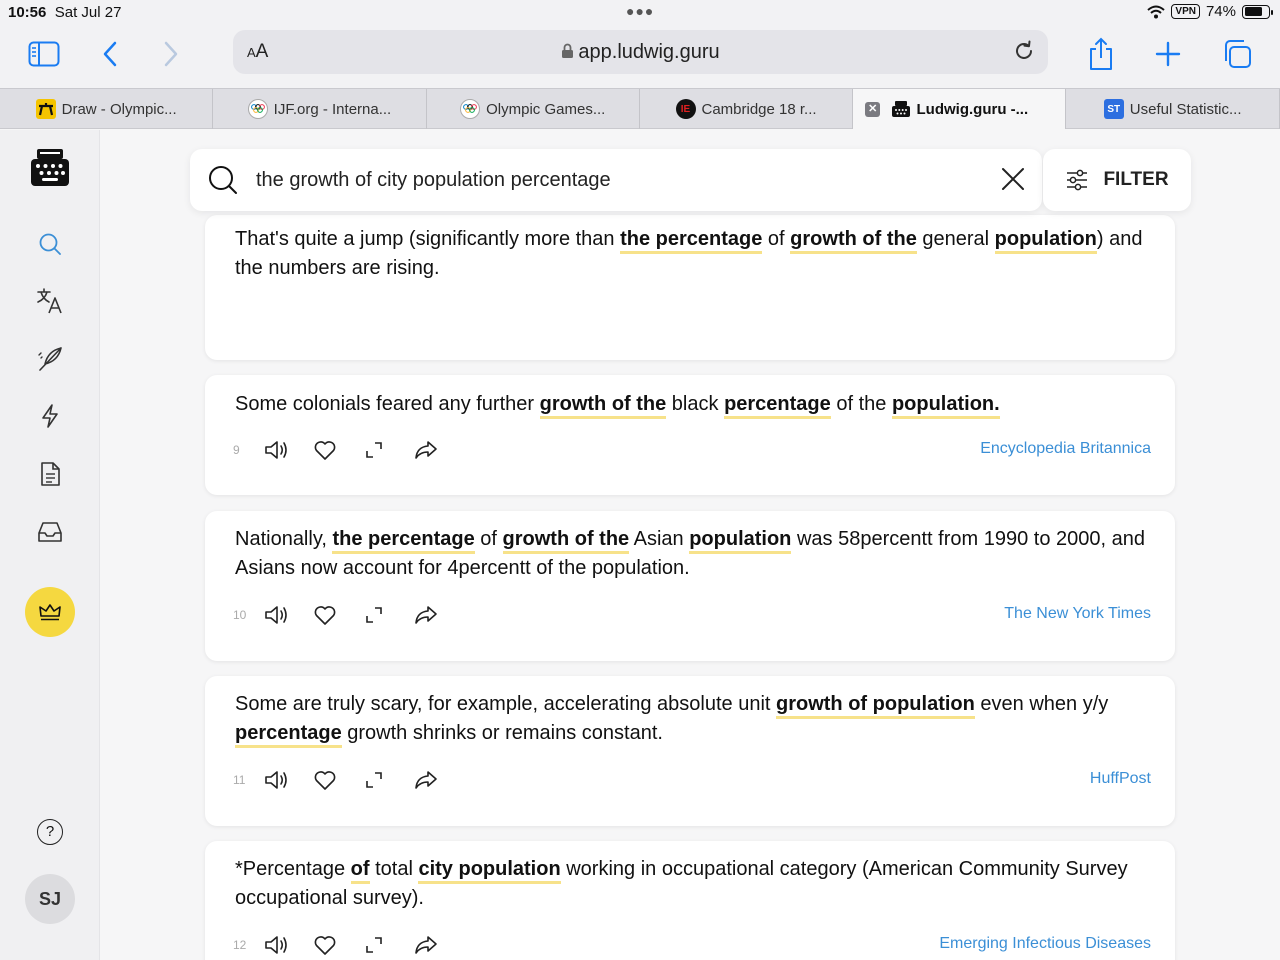 This screenshot has height=960, width=1280. Describe the element at coordinates (873, 109) in the screenshot. I see `tab-close-icon: ✕` at that location.